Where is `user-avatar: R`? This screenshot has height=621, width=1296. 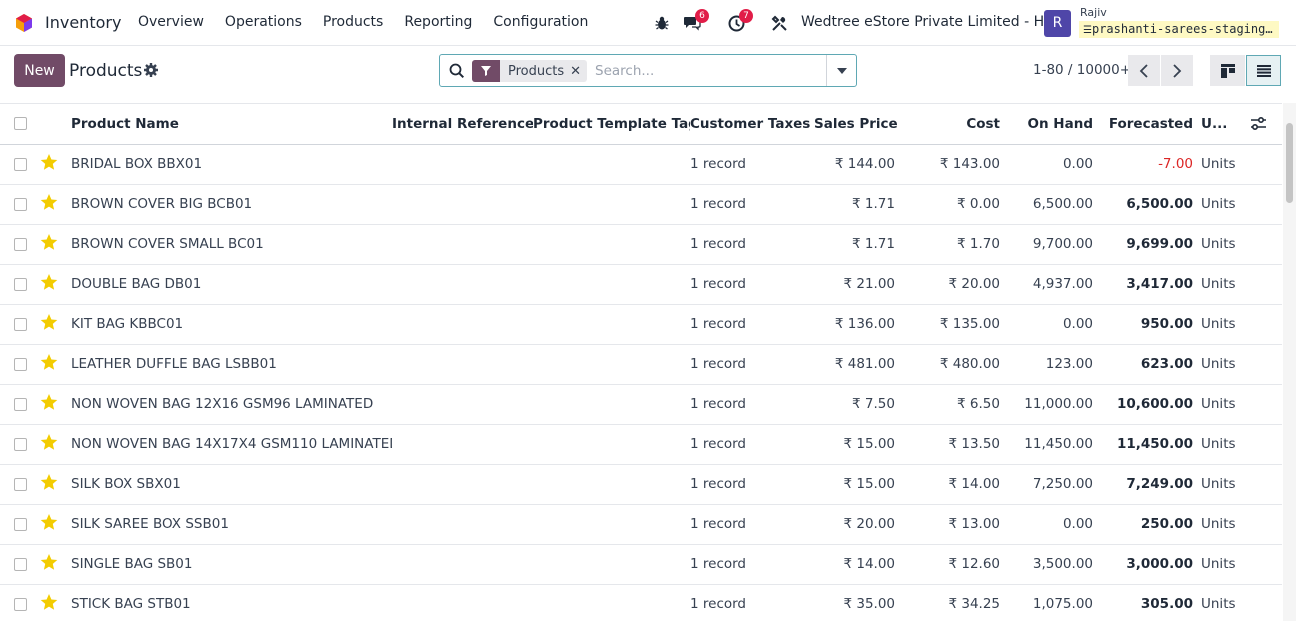
user-avatar: R is located at coordinates (1057, 23).